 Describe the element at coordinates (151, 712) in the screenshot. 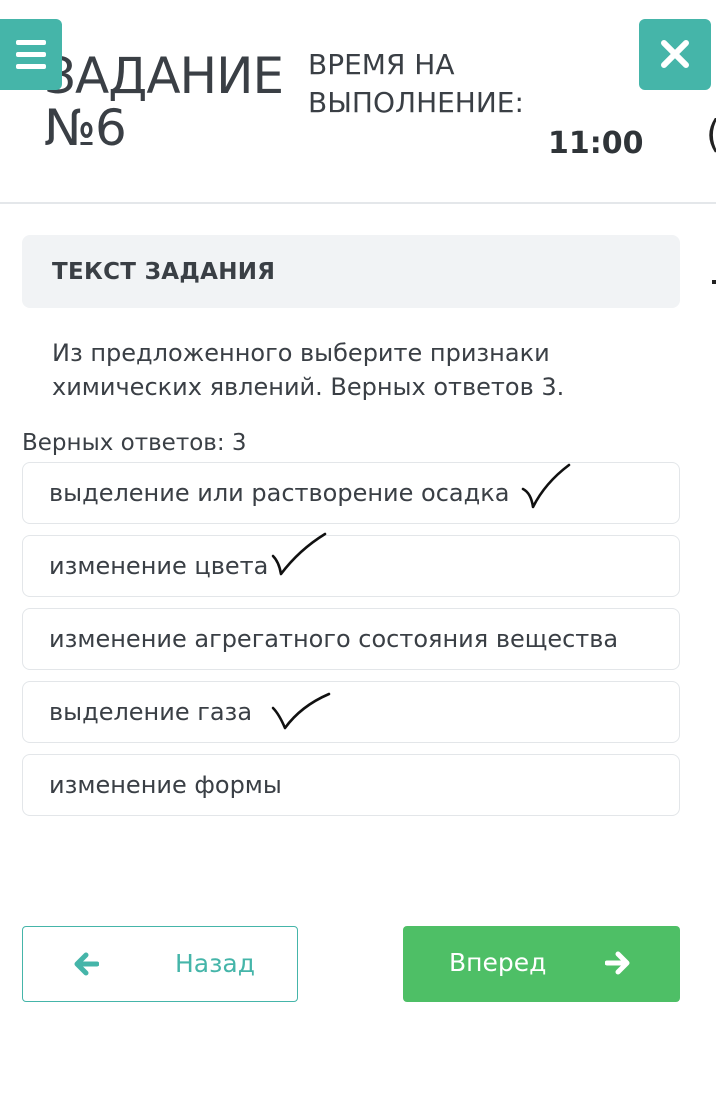

I see `answer-option-label: выделение газа` at that location.